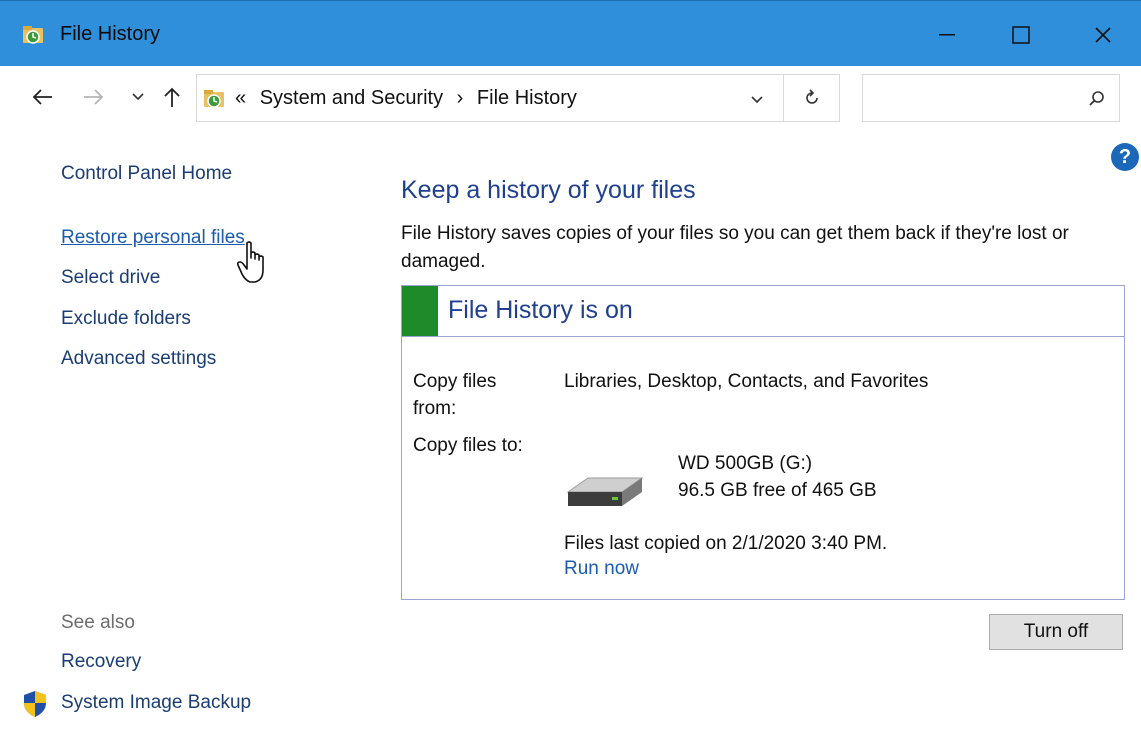 The image size is (1141, 747). I want to click on back-button, so click(42, 97).